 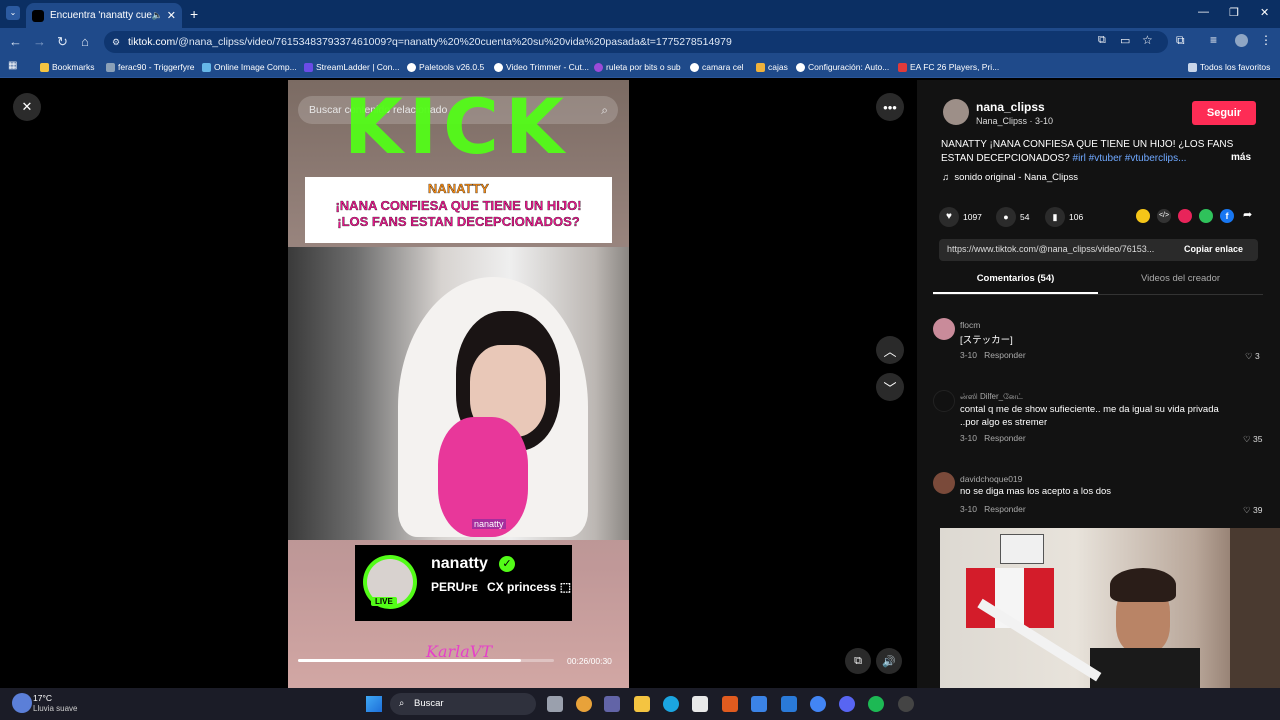 I want to click on close-video-icon: ✕, so click(x=27, y=107).